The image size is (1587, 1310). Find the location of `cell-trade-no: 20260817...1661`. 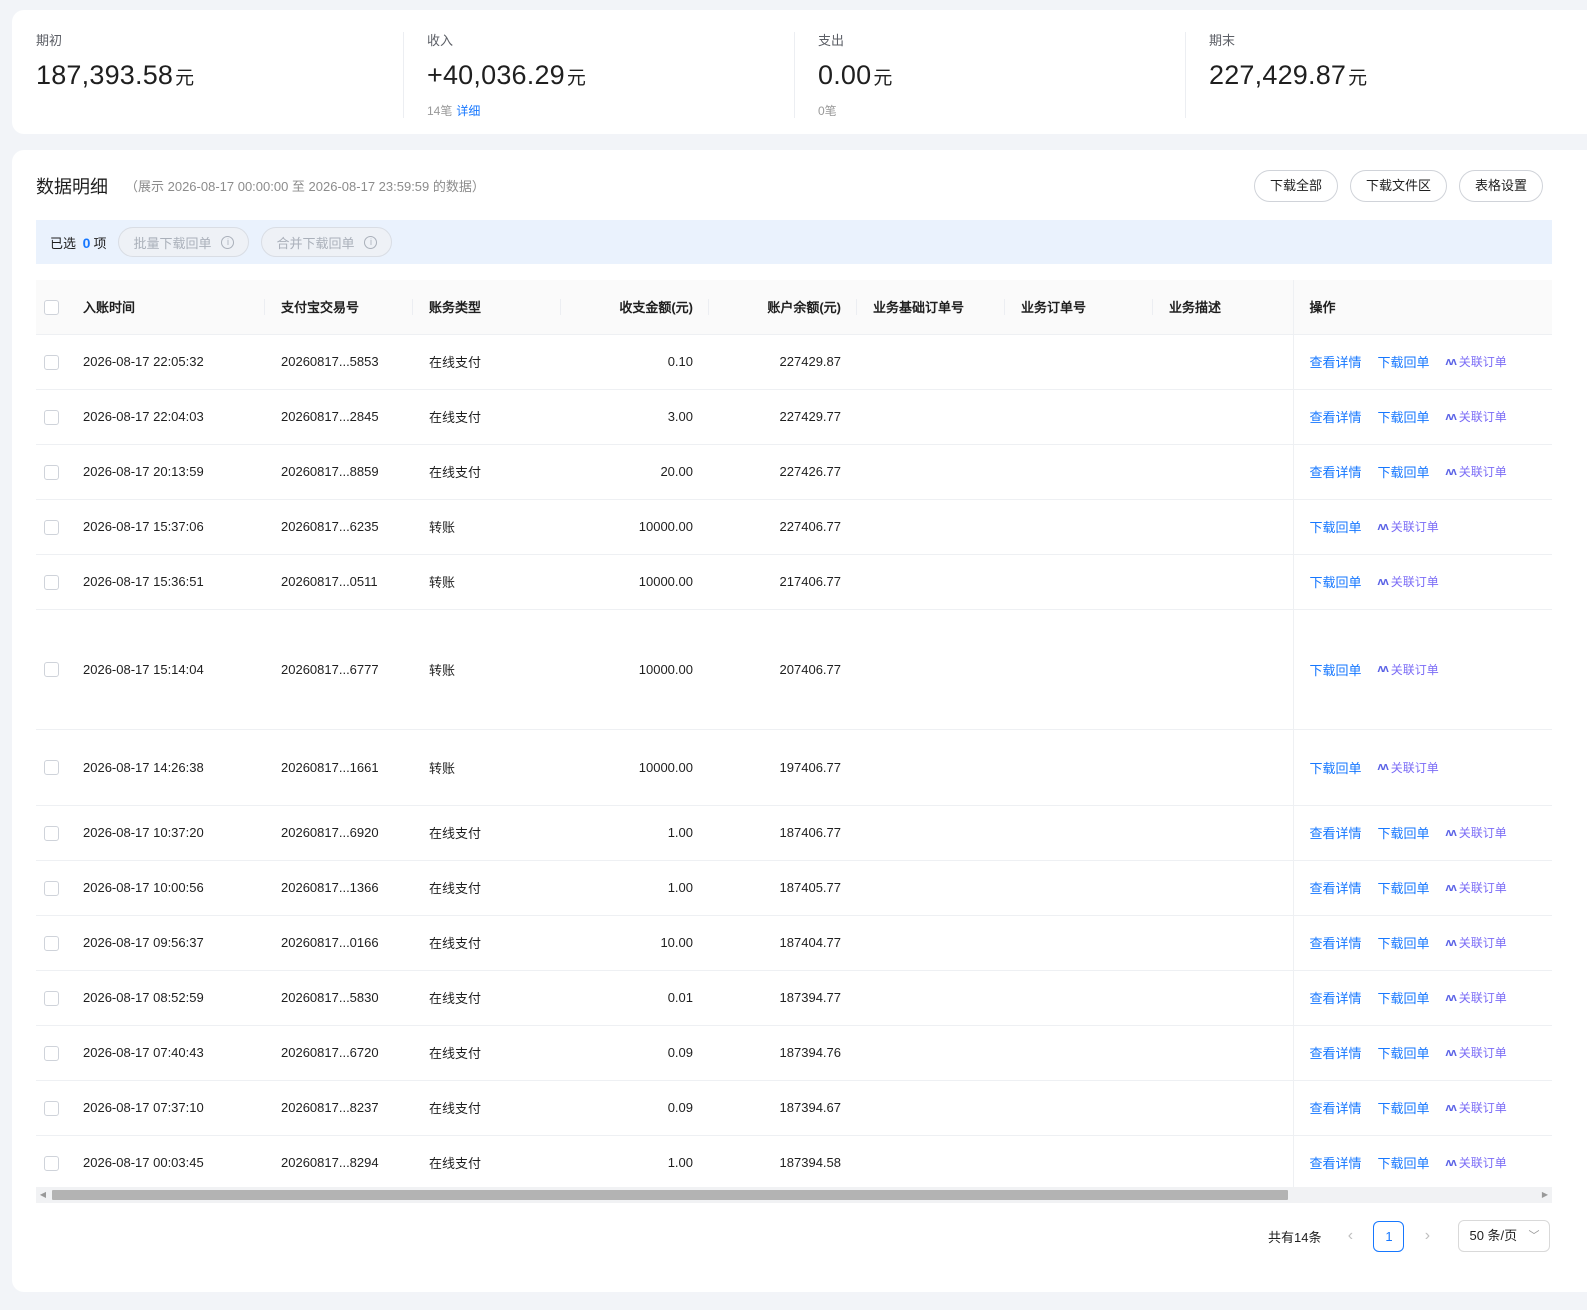

cell-trade-no: 20260817...1661 is located at coordinates (339, 767).